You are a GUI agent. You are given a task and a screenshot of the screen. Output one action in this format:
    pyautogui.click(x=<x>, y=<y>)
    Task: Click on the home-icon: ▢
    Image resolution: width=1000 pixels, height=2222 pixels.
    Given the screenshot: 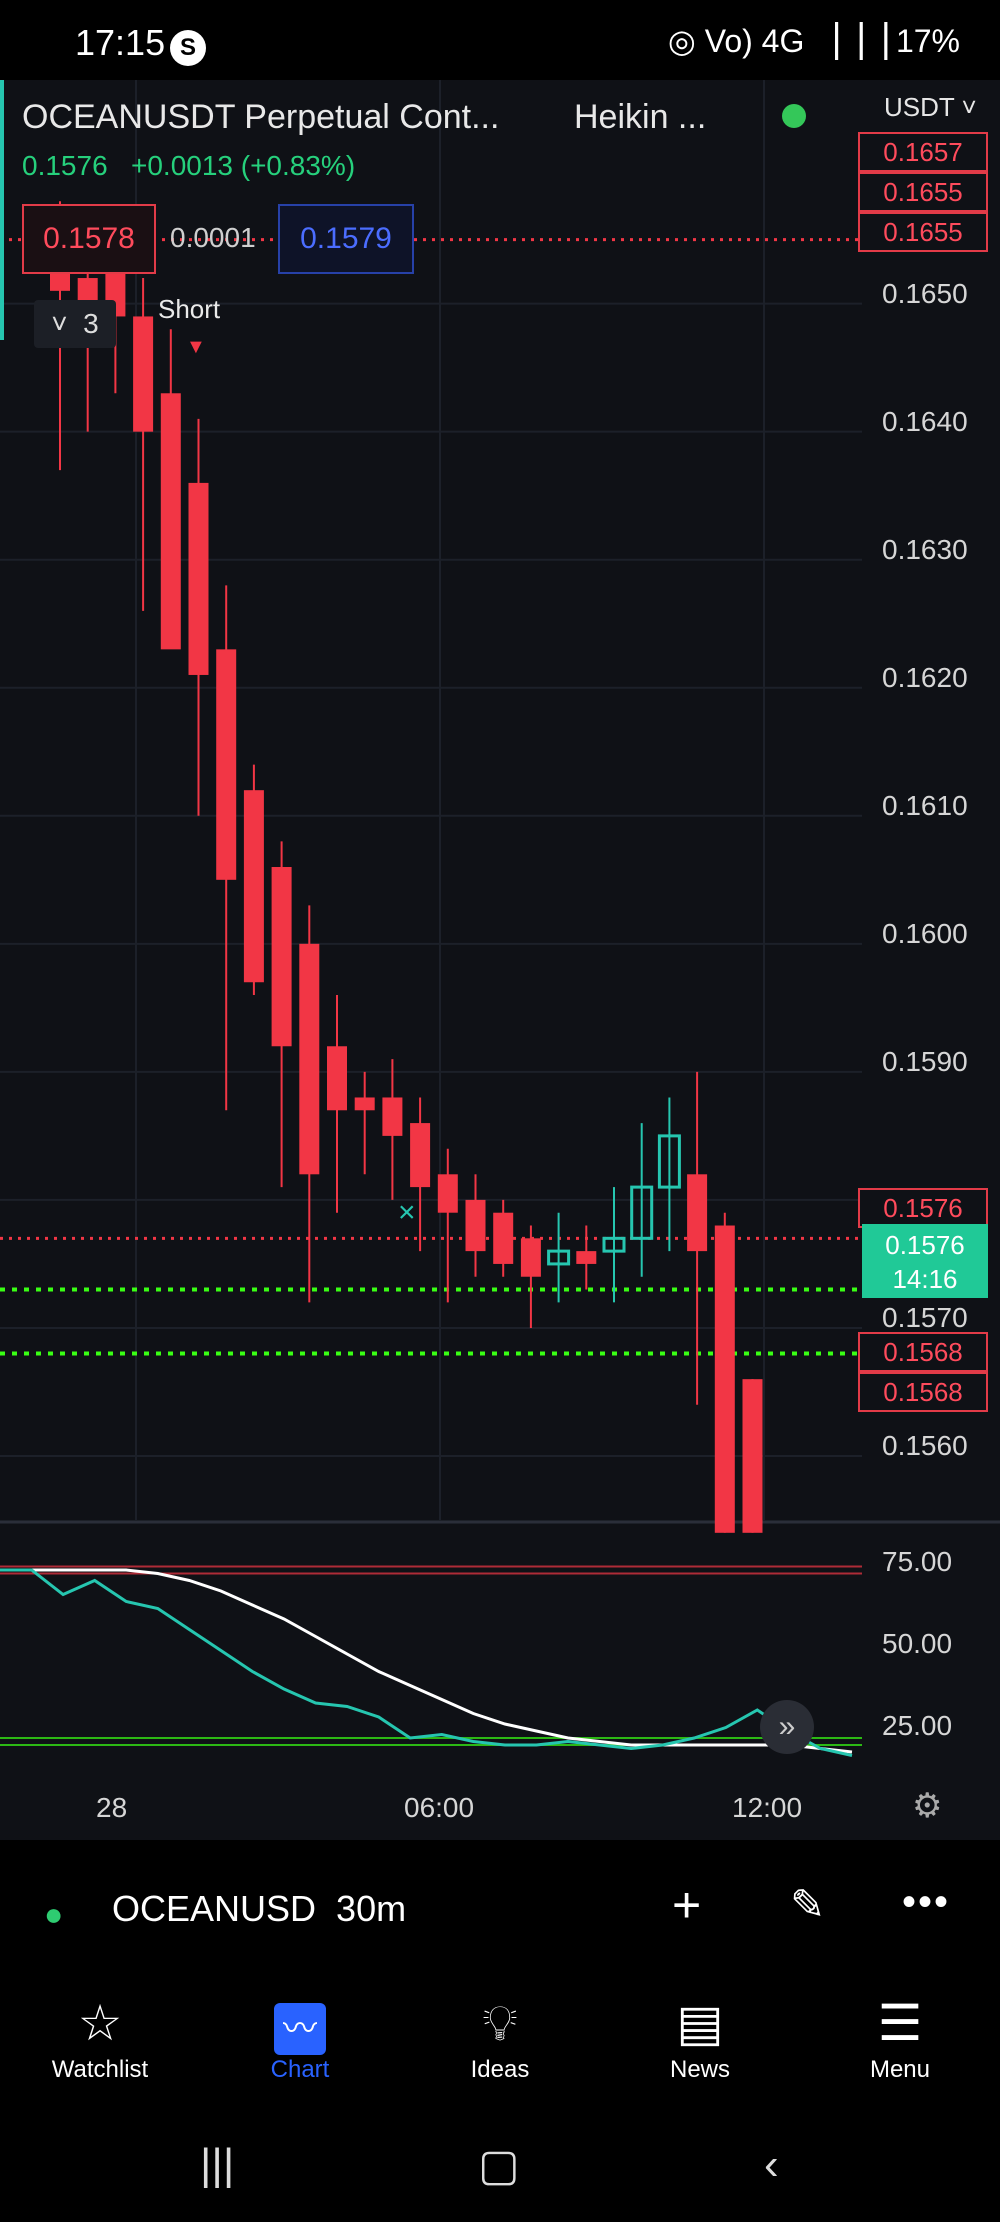 What is the action you would take?
    pyautogui.click(x=499, y=2165)
    